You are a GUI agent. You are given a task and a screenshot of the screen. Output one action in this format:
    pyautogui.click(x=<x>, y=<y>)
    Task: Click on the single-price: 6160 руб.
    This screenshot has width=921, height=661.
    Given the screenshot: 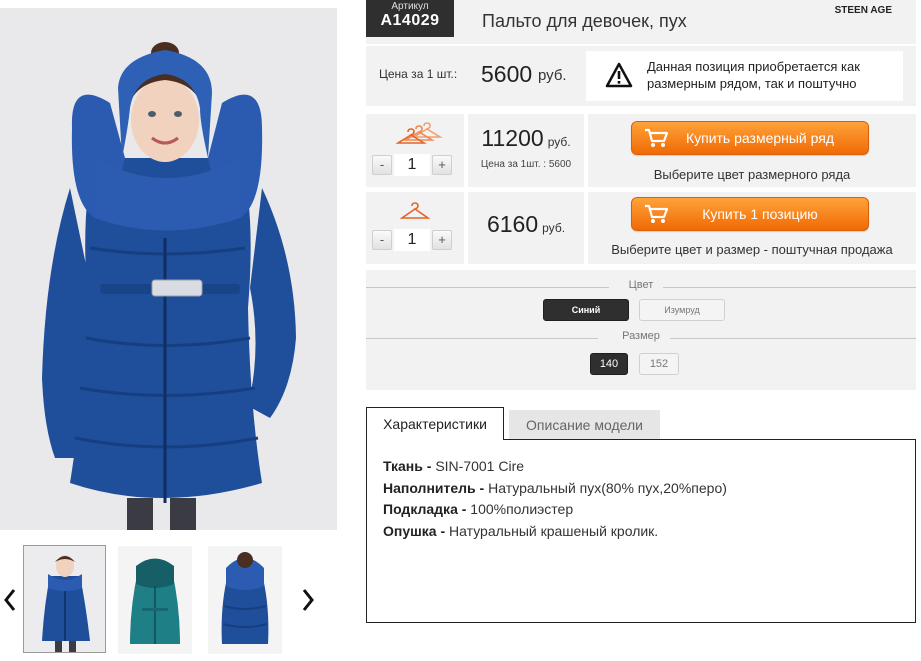 What is the action you would take?
    pyautogui.click(x=526, y=224)
    